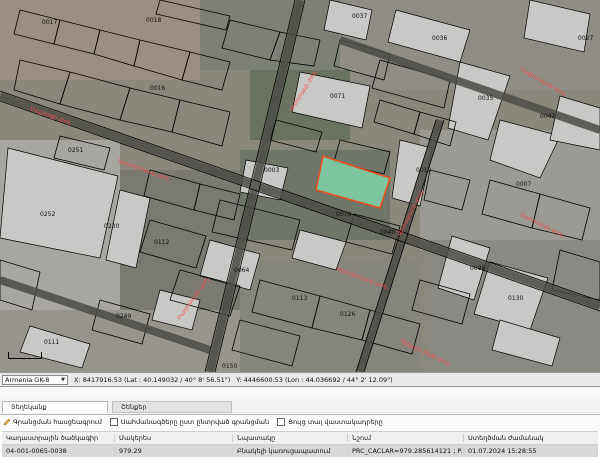 The image size is (600, 472). I want to click on table-cell: Բնակելի կառուցապատում, so click(290, 451).